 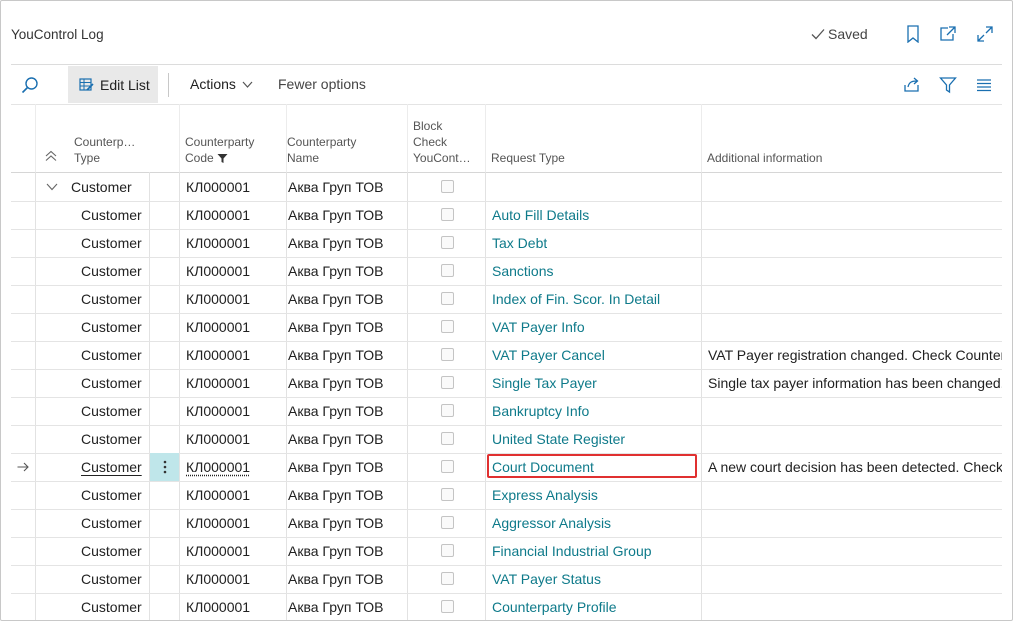 I want to click on column-header-type: Counterp… Type, so click(x=104, y=150).